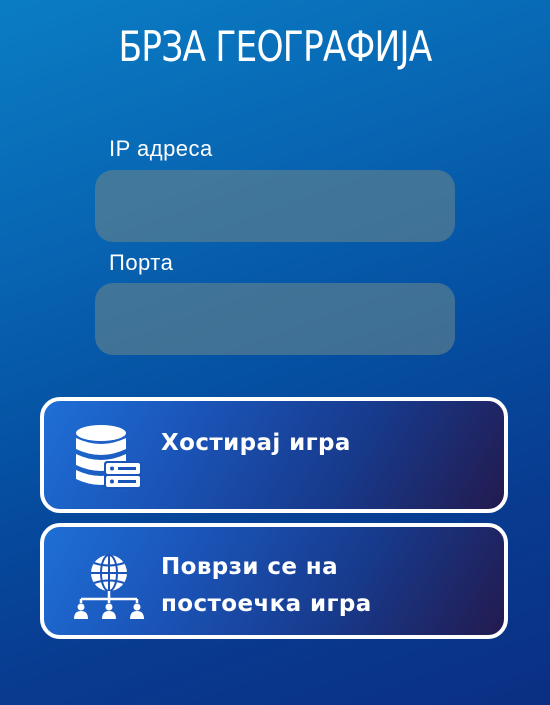 This screenshot has height=705, width=550. What do you see at coordinates (109, 457) in the screenshot?
I see `database-server-icon` at bounding box center [109, 457].